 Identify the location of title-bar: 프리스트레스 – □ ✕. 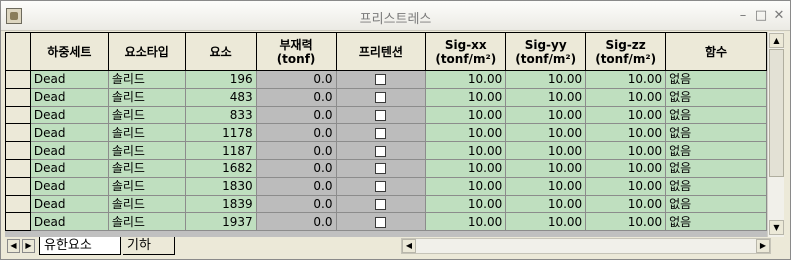
(395, 16).